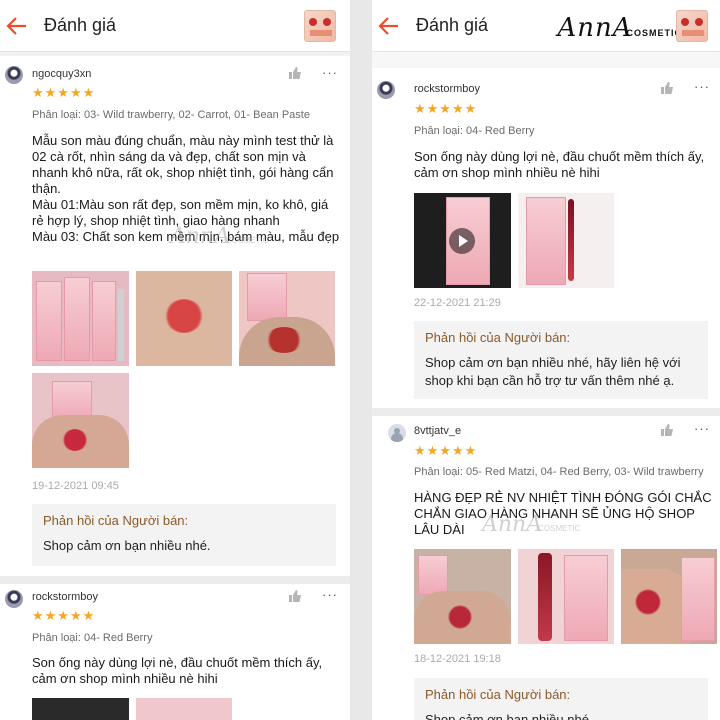 The height and width of the screenshot is (720, 720). I want to click on play-icon, so click(462, 241).